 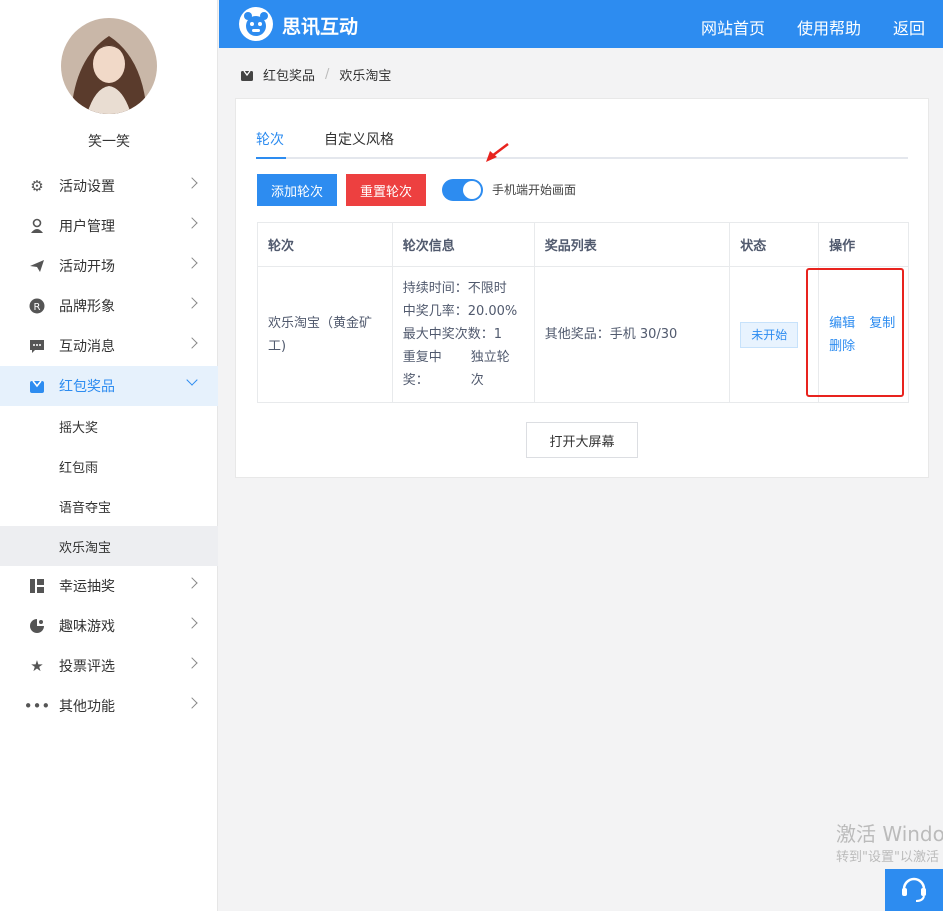 I want to click on prize-list-cell: 其他奖品：手机 30/30, so click(x=632, y=334).